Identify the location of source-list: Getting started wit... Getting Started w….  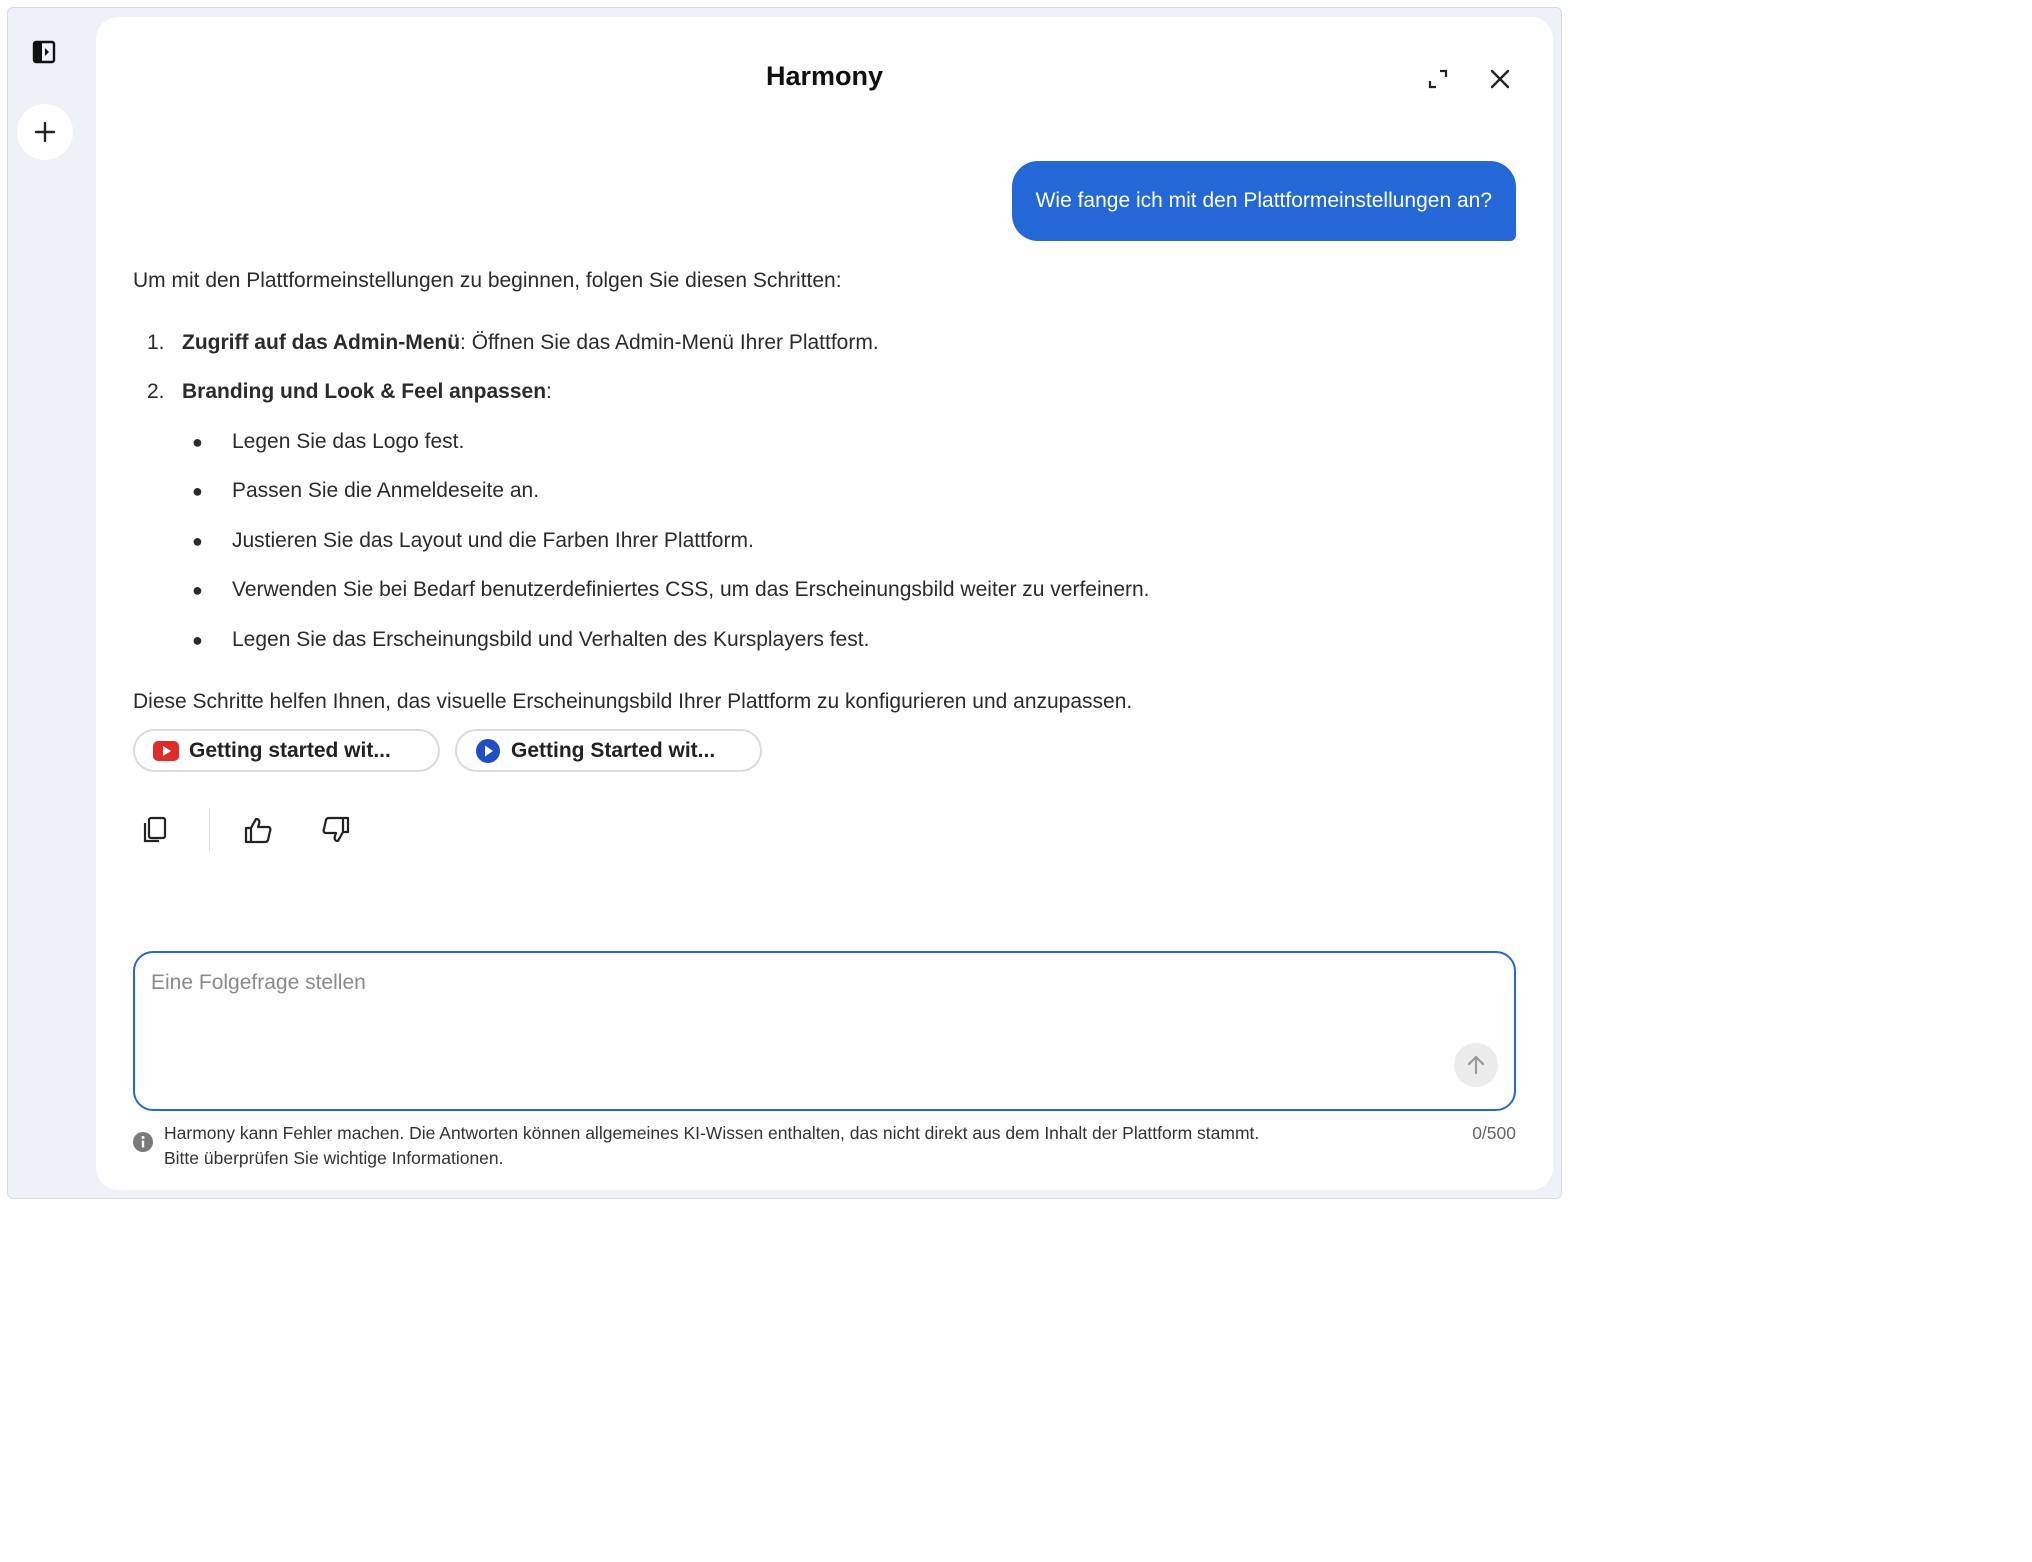
(447, 750).